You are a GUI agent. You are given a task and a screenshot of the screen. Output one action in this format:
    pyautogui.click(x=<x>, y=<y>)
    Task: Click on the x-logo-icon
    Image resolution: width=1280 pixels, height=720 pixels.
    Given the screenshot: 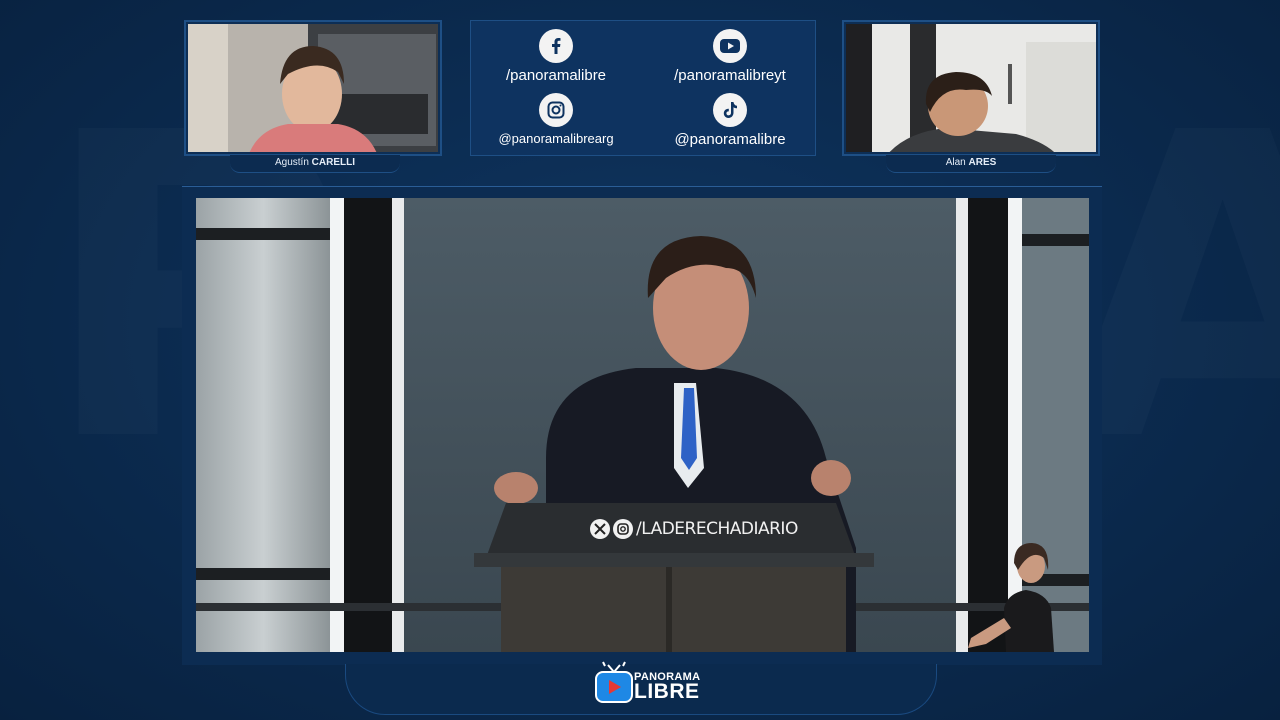 What is the action you would take?
    pyautogui.click(x=600, y=529)
    